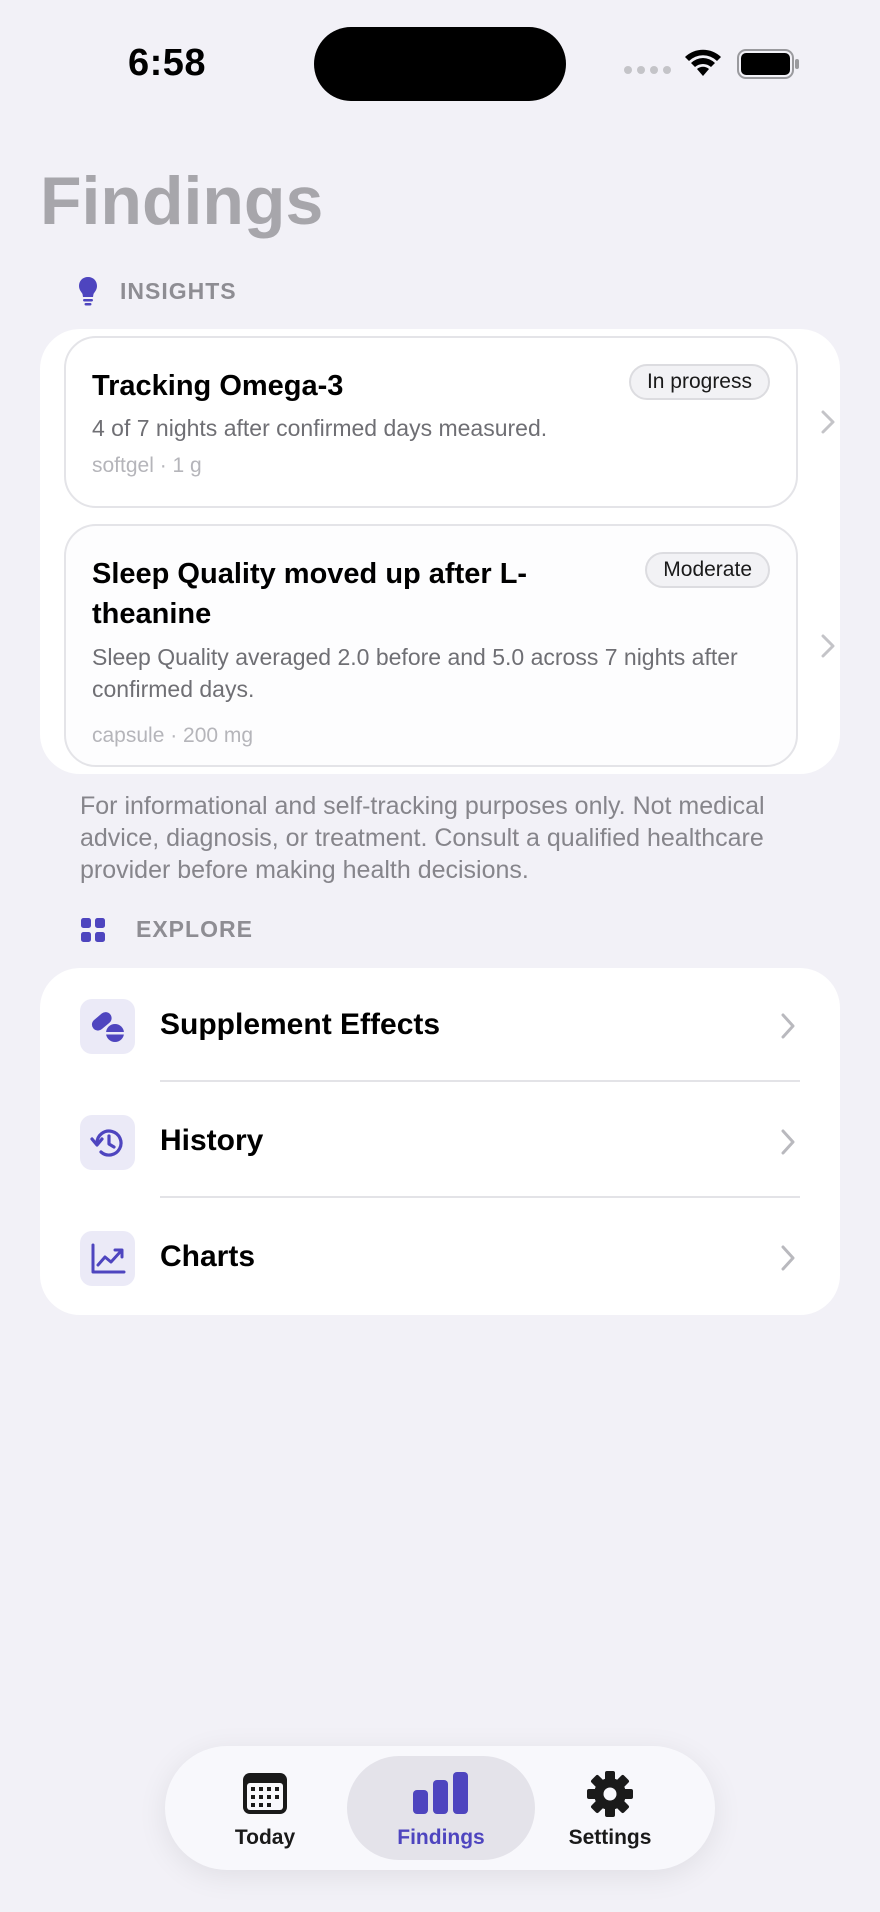 The width and height of the screenshot is (880, 1912). I want to click on grid-icon, so click(93, 929).